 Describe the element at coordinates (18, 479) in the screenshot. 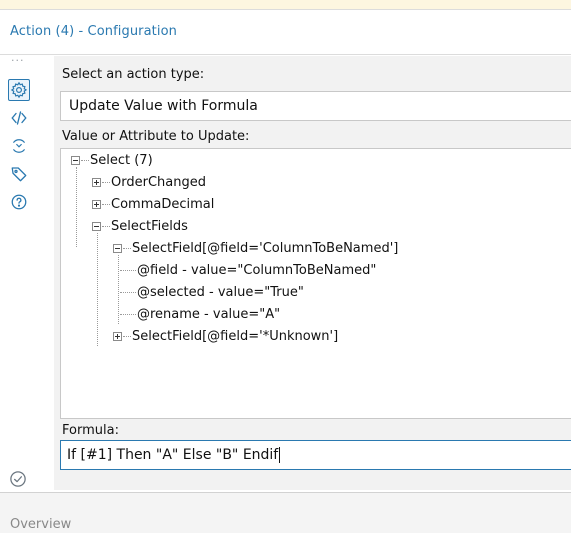

I see `check-circle-icon` at that location.